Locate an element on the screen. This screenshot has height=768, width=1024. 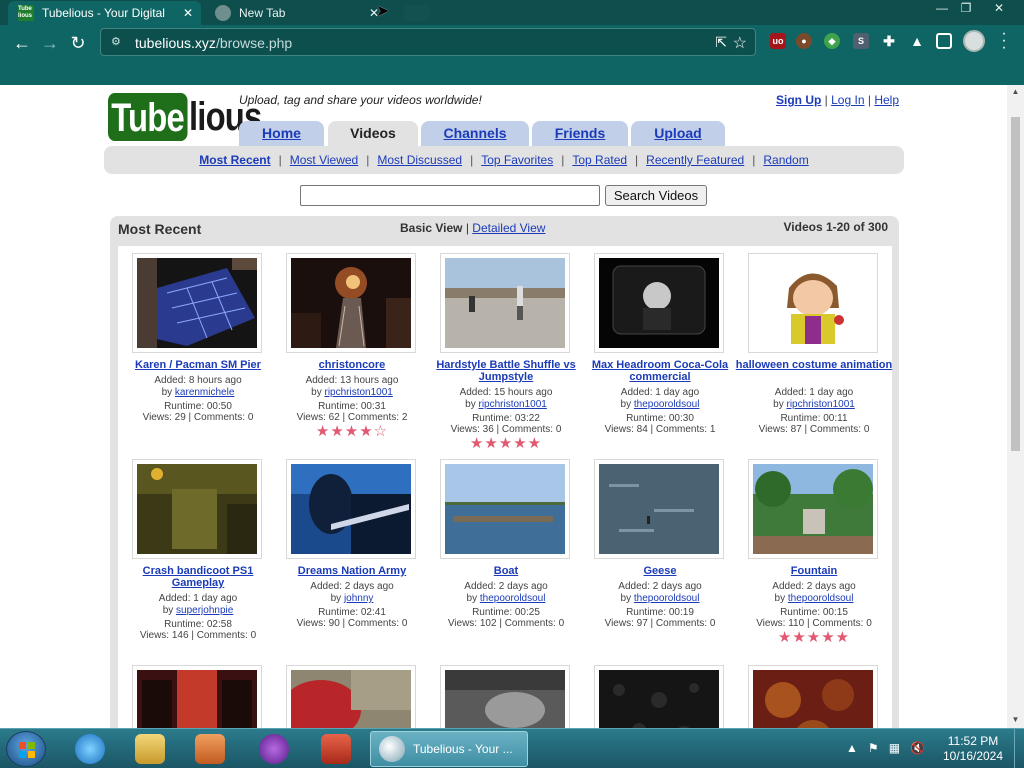
video-uploader: by thepooroldsoul is located at coordinates (660, 598).